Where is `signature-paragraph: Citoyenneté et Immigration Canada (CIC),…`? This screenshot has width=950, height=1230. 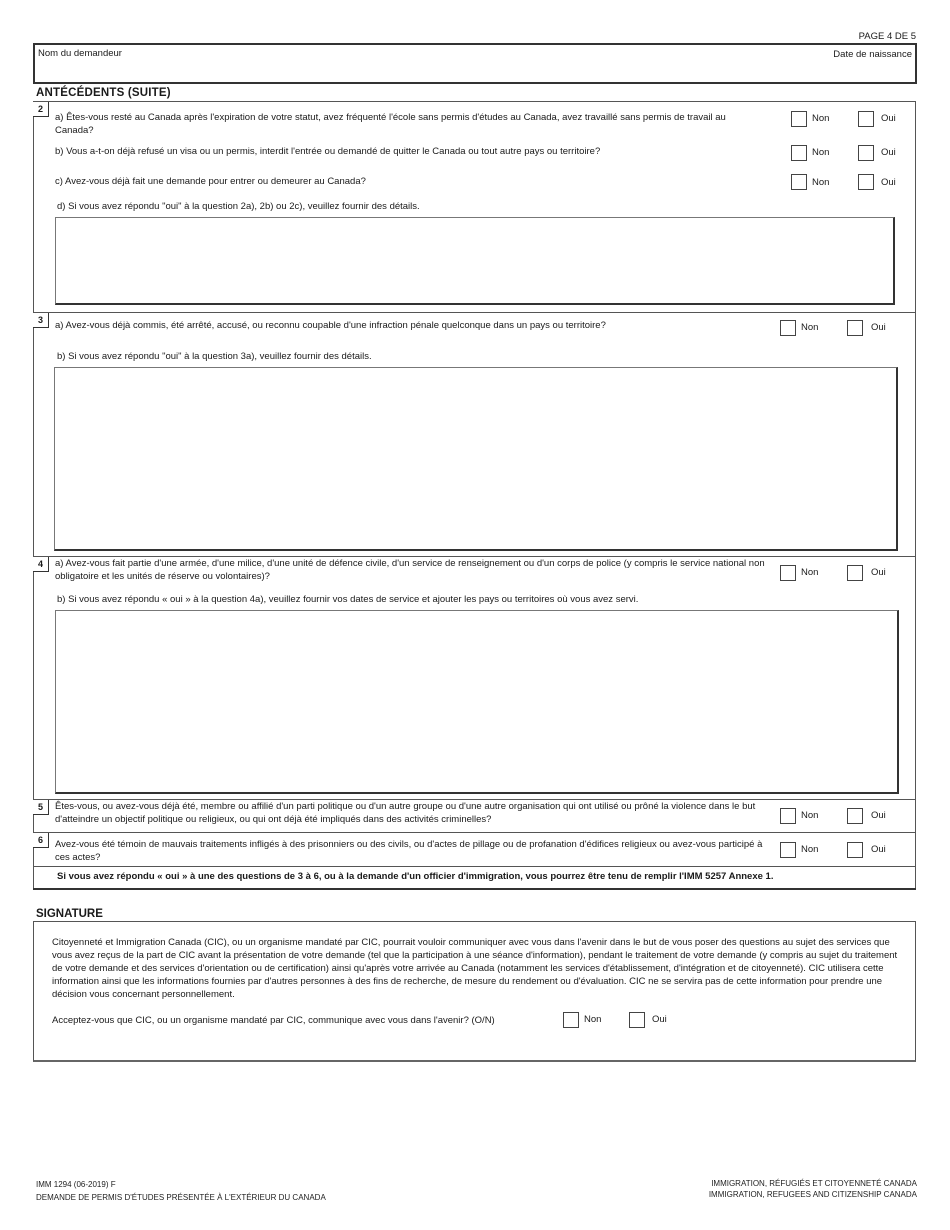
signature-paragraph: Citoyenneté et Immigration Canada (CIC),… is located at coordinates (475, 968).